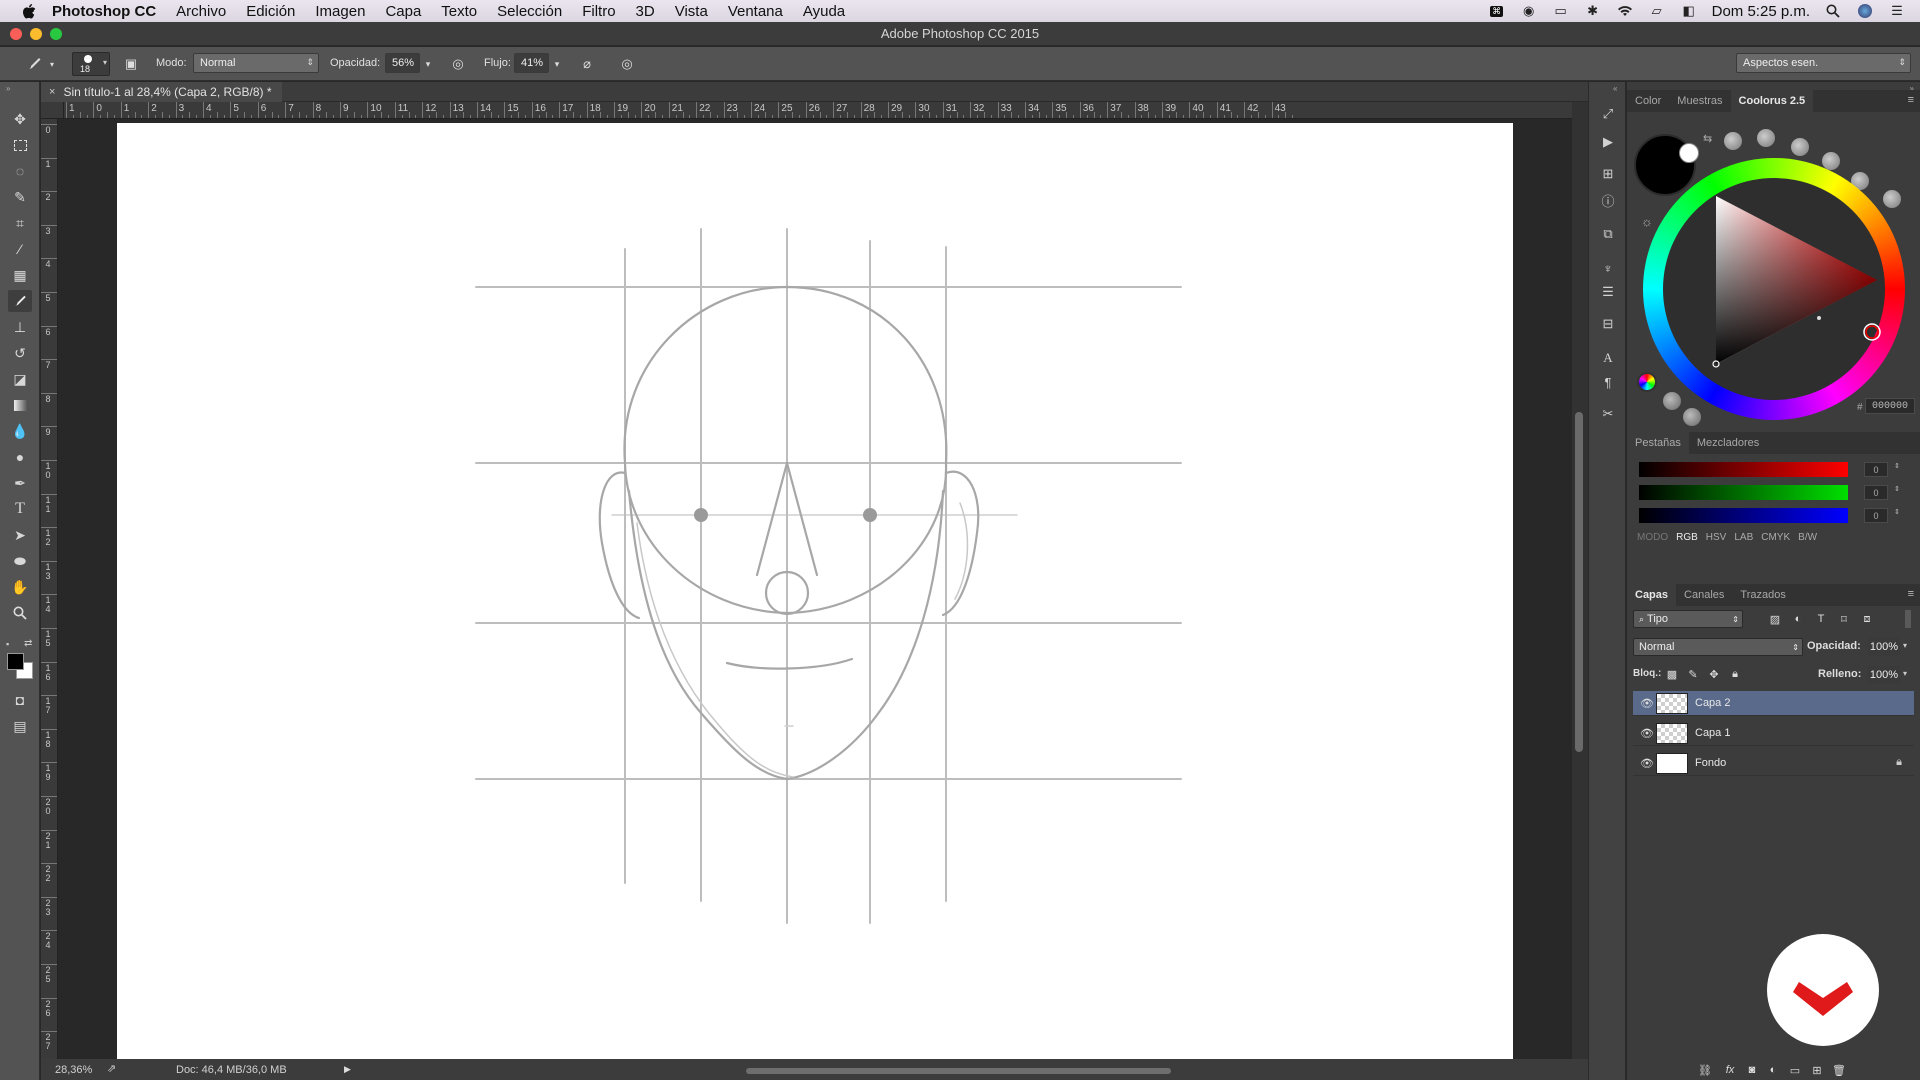  Describe the element at coordinates (958, 1071) in the screenshot. I see `horizontal-scrollbar` at that location.